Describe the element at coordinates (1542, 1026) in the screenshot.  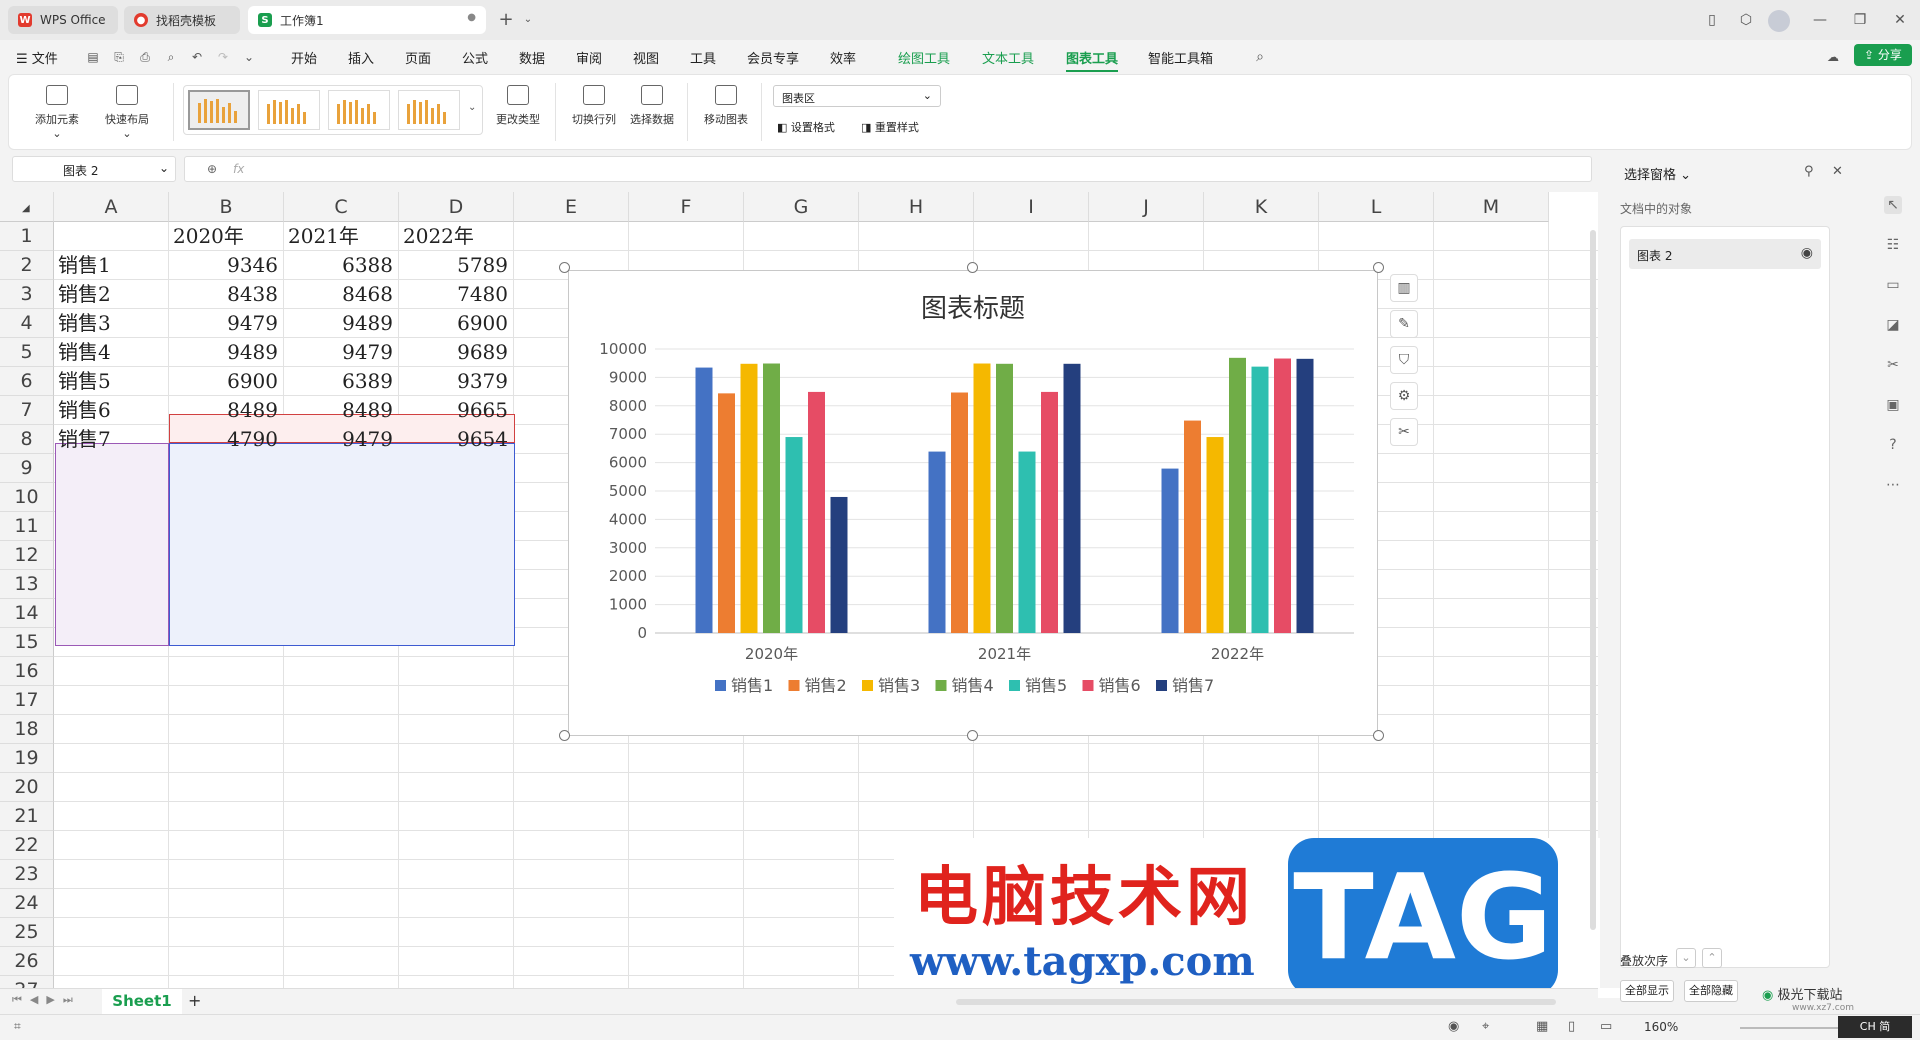
I see `normal-view-icon: ▦` at that location.